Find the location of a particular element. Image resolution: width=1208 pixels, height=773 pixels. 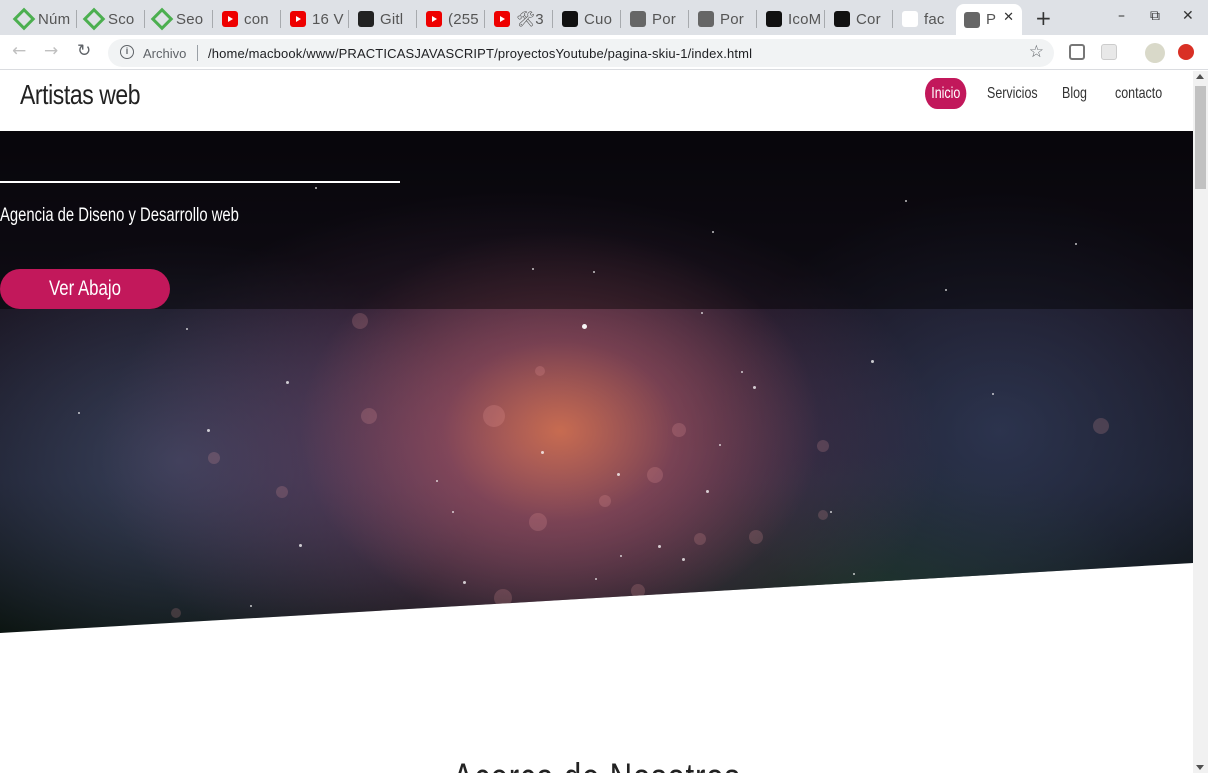

reload-icon: ↻ is located at coordinates (84, 51).